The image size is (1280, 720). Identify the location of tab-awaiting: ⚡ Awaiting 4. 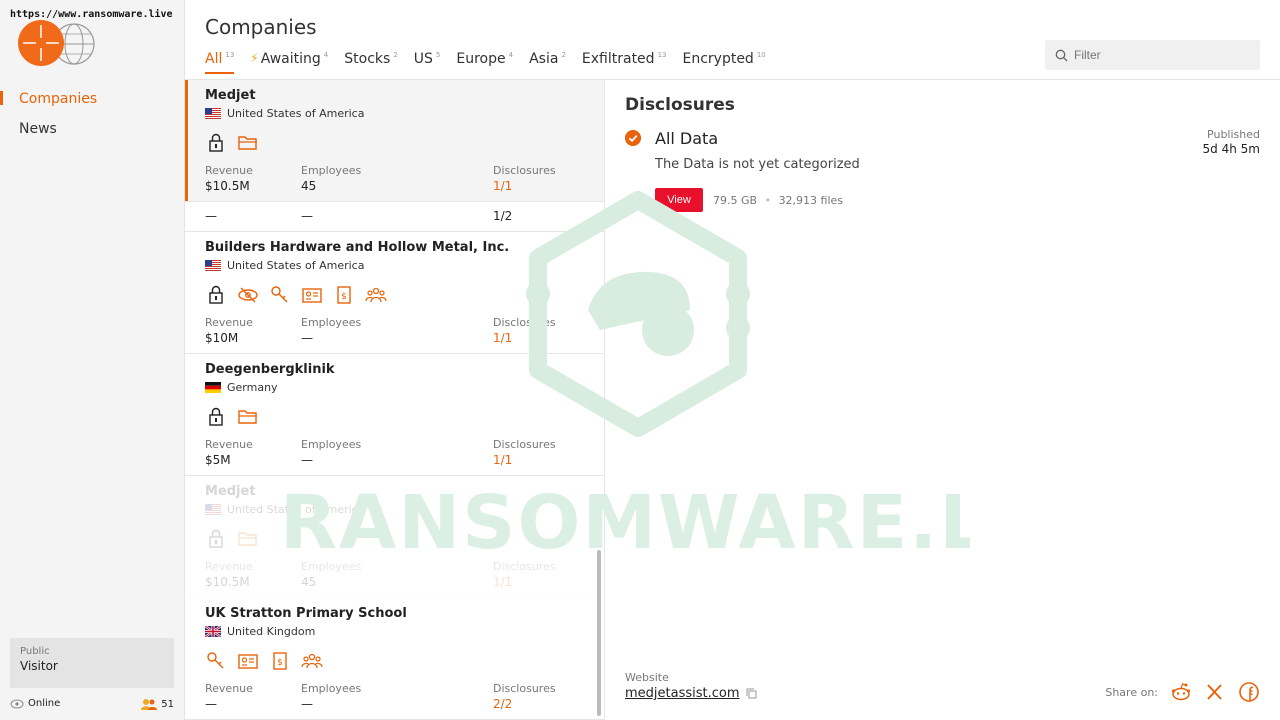
(289, 62).